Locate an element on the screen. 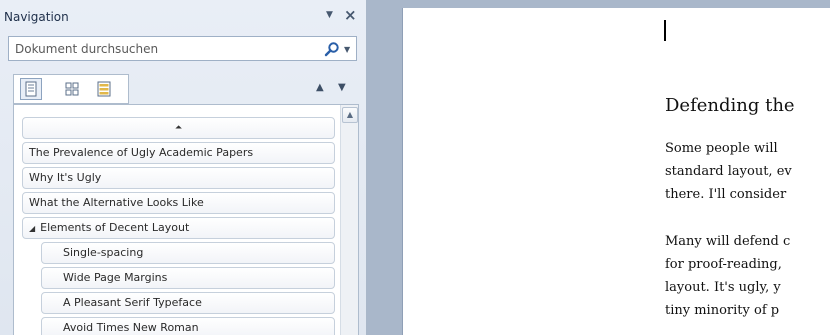  heading-item: What the Alternative Looks Like is located at coordinates (178, 203).